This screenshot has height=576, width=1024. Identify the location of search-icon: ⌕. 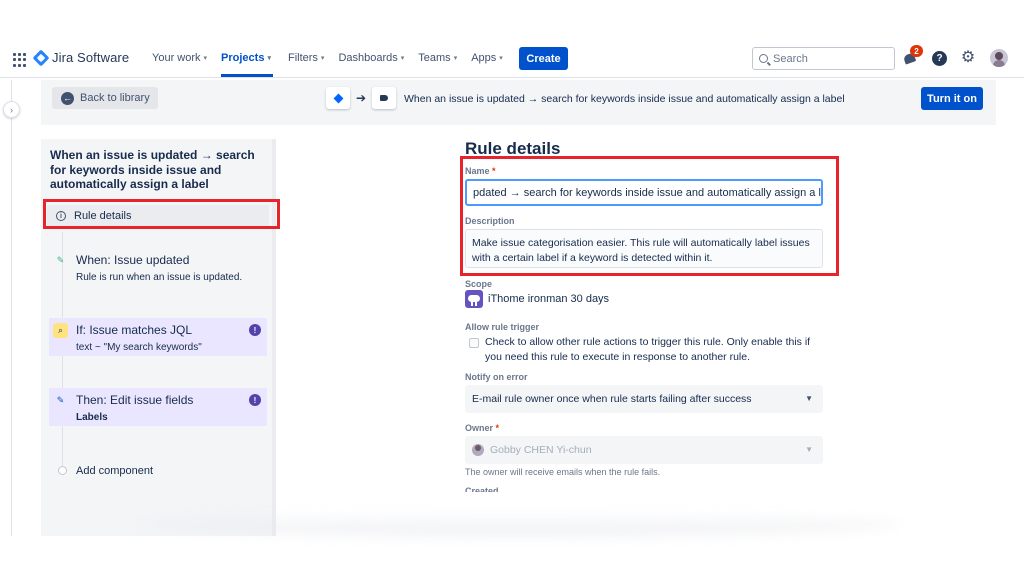
(60, 330).